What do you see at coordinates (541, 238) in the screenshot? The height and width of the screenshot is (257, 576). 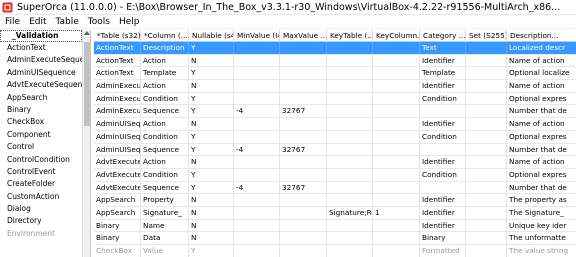 I see `table-cell: The unformatte` at bounding box center [541, 238].